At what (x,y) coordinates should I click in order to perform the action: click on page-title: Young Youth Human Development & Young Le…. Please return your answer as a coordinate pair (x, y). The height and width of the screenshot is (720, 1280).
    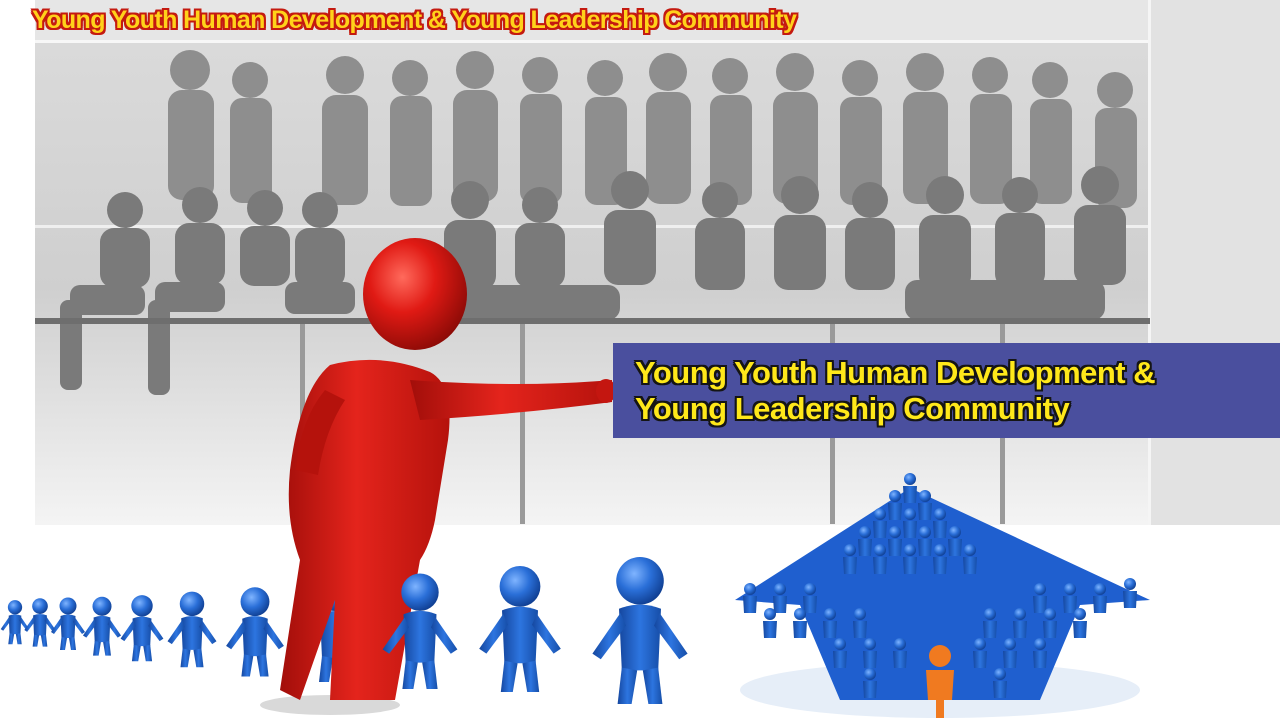
    Looking at the image, I should click on (414, 20).